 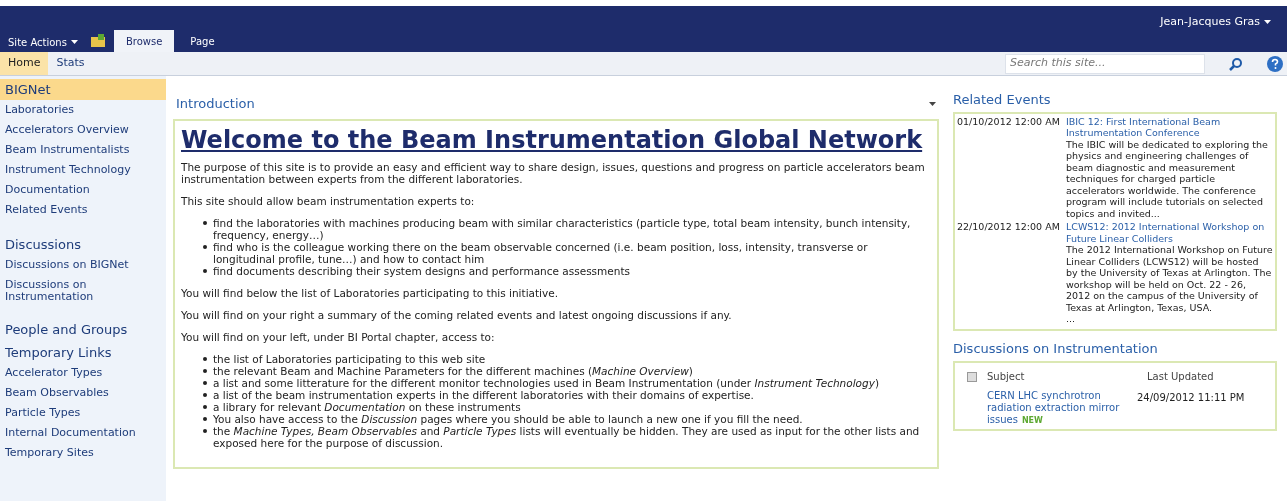 What do you see at coordinates (1169, 278) in the screenshot?
I see `event-description: The 2012 International Workshop on Future Linear Colliders (LCWS12) will be hosted by the University of Texas at Arlington. The workshop will be held on Oct. 22 - 26, 2012 on the campus of the University of Texas at Arlington, Texas, USA.` at bounding box center [1169, 278].